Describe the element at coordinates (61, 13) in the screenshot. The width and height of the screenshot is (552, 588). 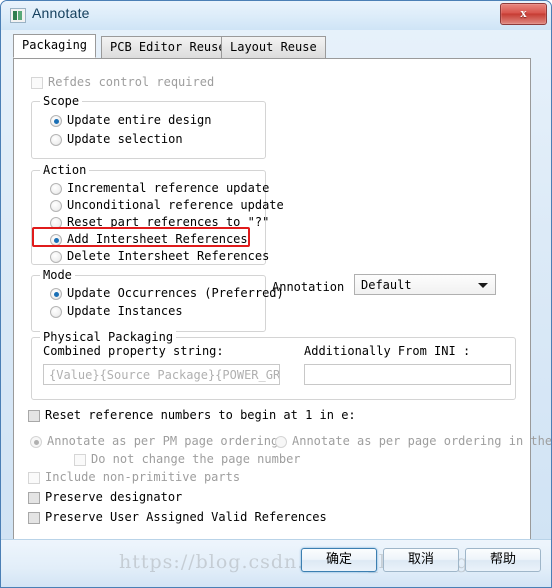
I see `window-title: Annotate` at that location.